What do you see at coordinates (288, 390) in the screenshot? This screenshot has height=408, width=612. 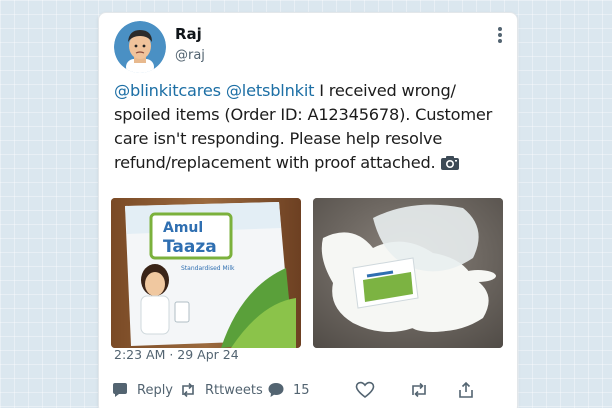 I see `likes-button: 15` at bounding box center [288, 390].